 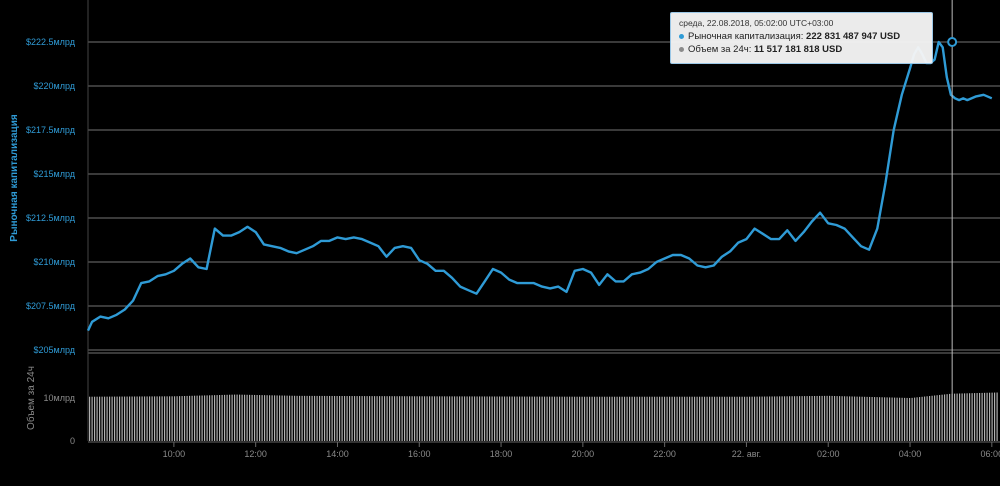 I want to click on x-tick-label: 02:00, so click(x=828, y=454).